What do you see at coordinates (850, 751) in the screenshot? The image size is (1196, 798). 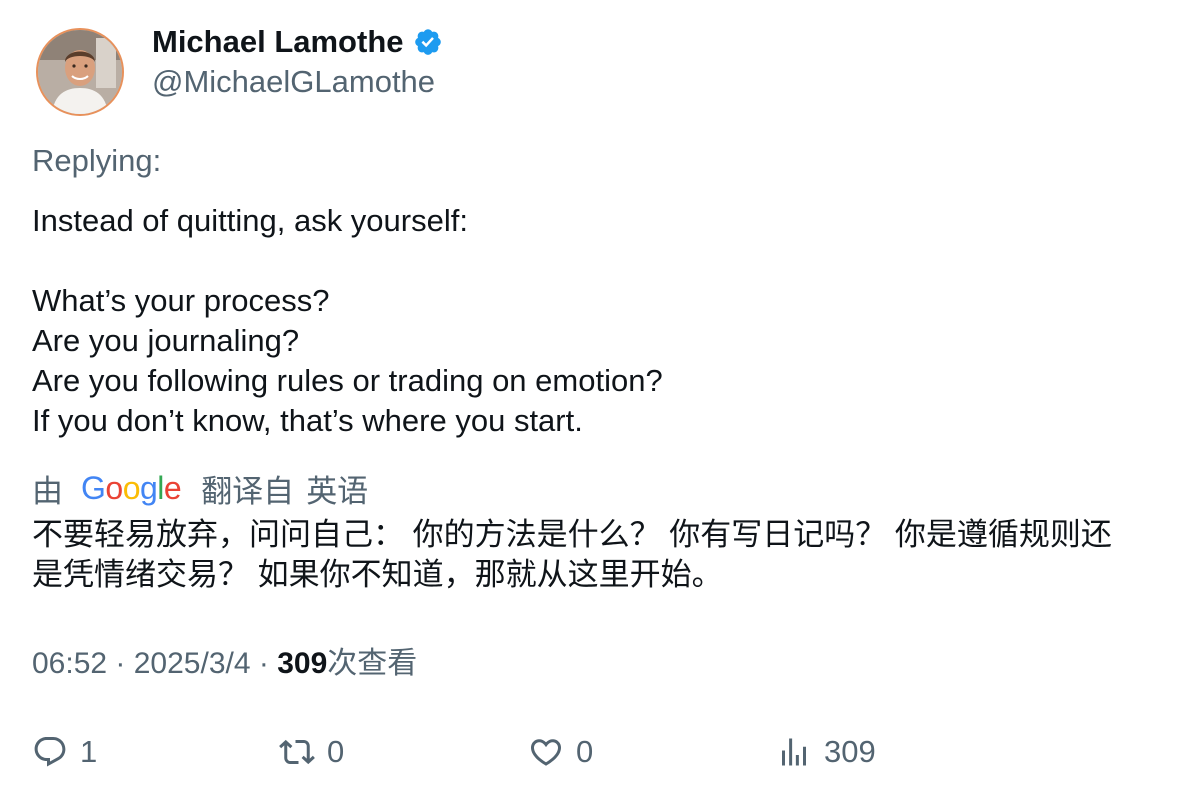 I see `views-action-count: 309` at bounding box center [850, 751].